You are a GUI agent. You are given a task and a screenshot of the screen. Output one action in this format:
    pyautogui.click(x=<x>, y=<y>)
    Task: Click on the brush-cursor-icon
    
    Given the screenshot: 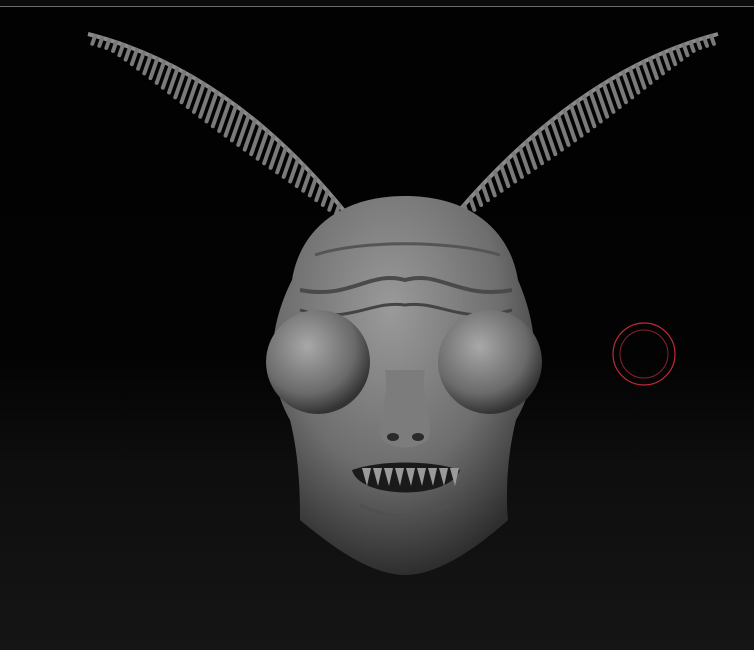 What is the action you would take?
    pyautogui.click(x=644, y=354)
    